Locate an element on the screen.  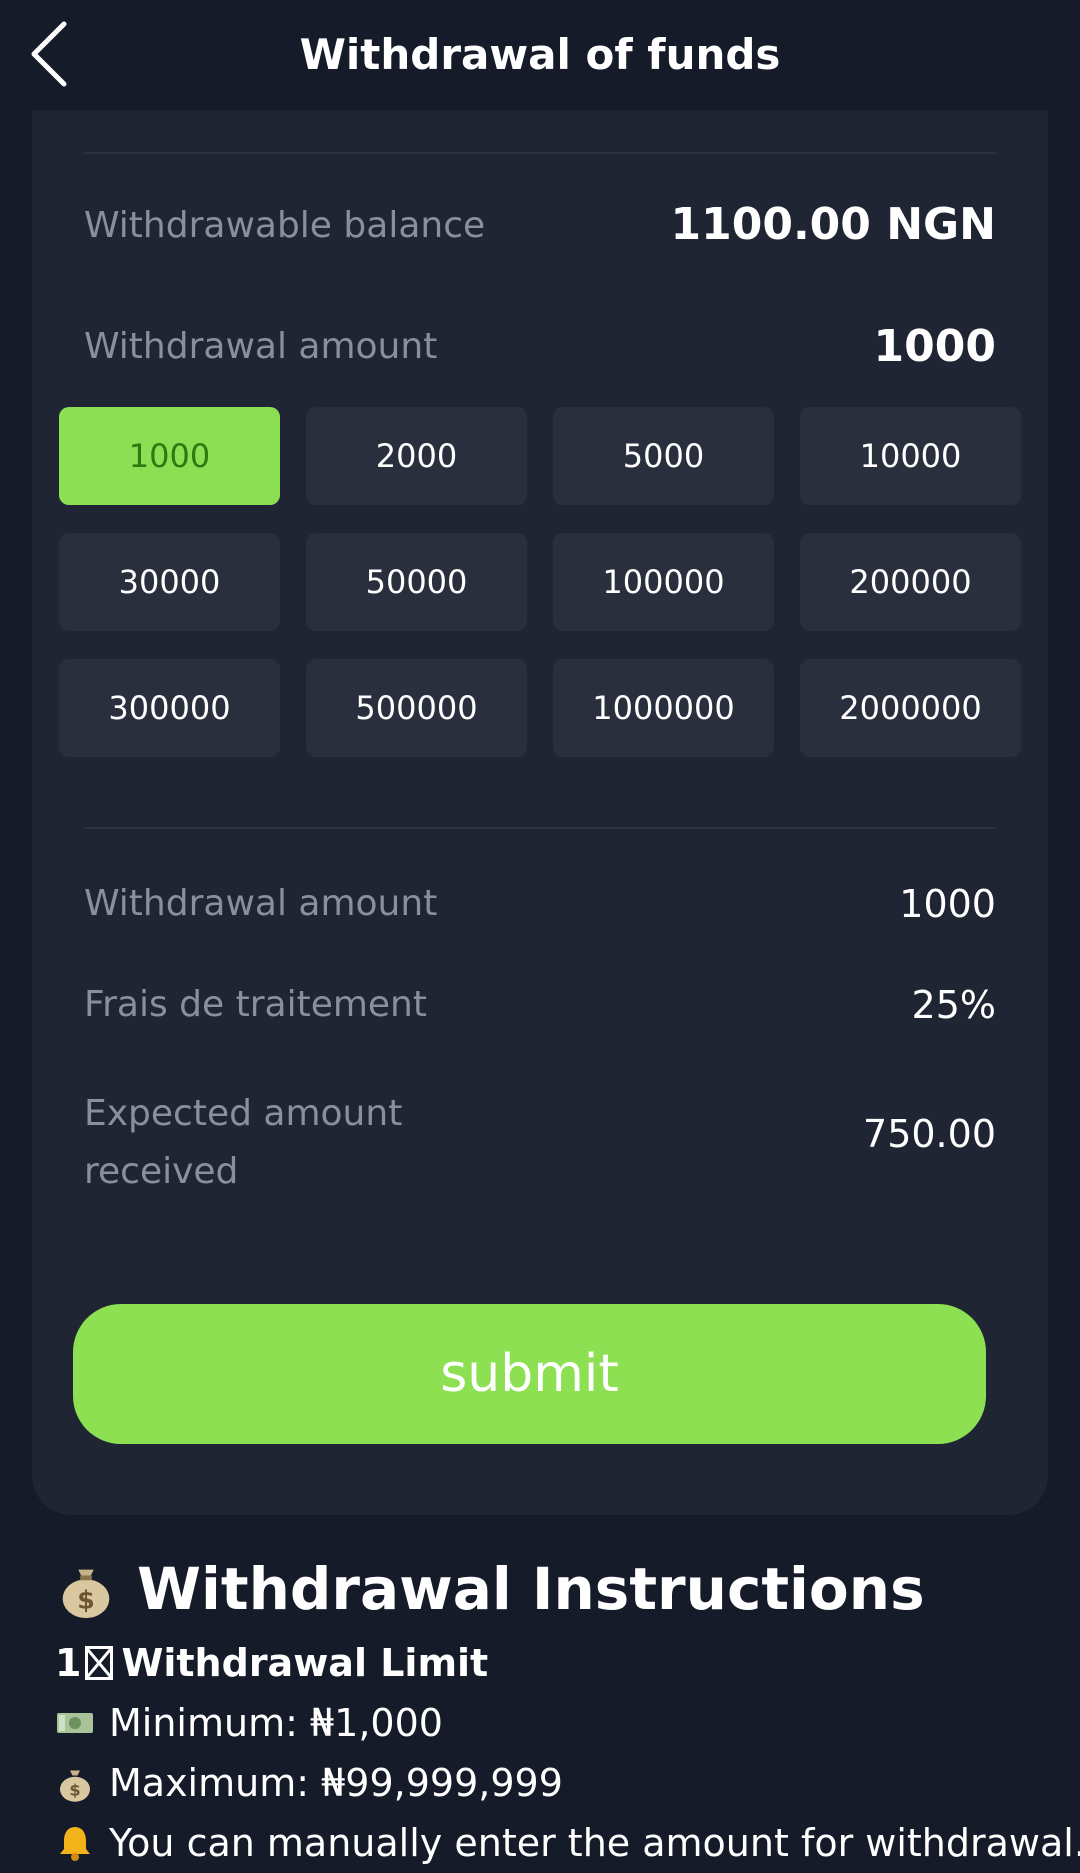
bell-icon is located at coordinates (75, 1844).